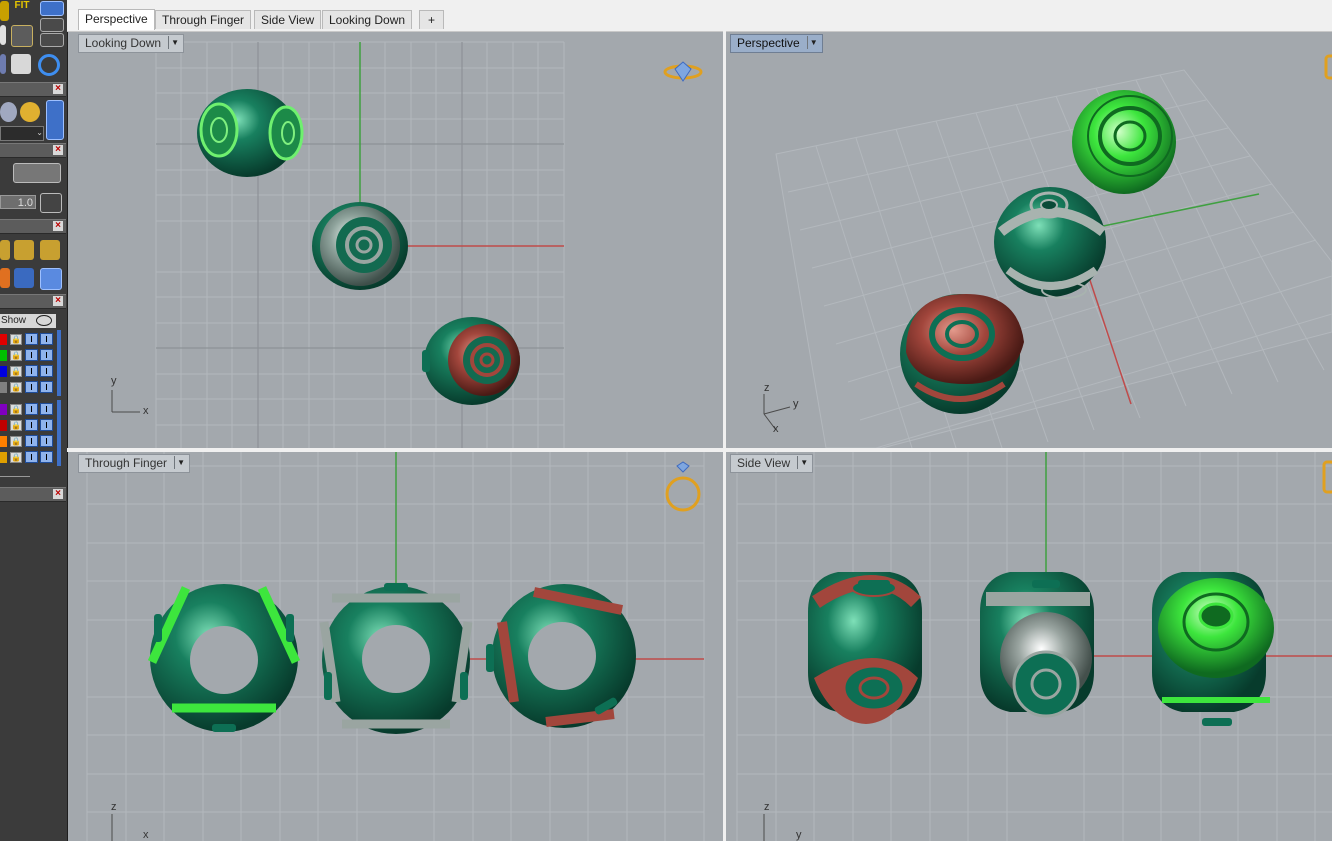 The width and height of the screenshot is (1332, 841). I want to click on dropdown-select: ⌄, so click(22, 133).